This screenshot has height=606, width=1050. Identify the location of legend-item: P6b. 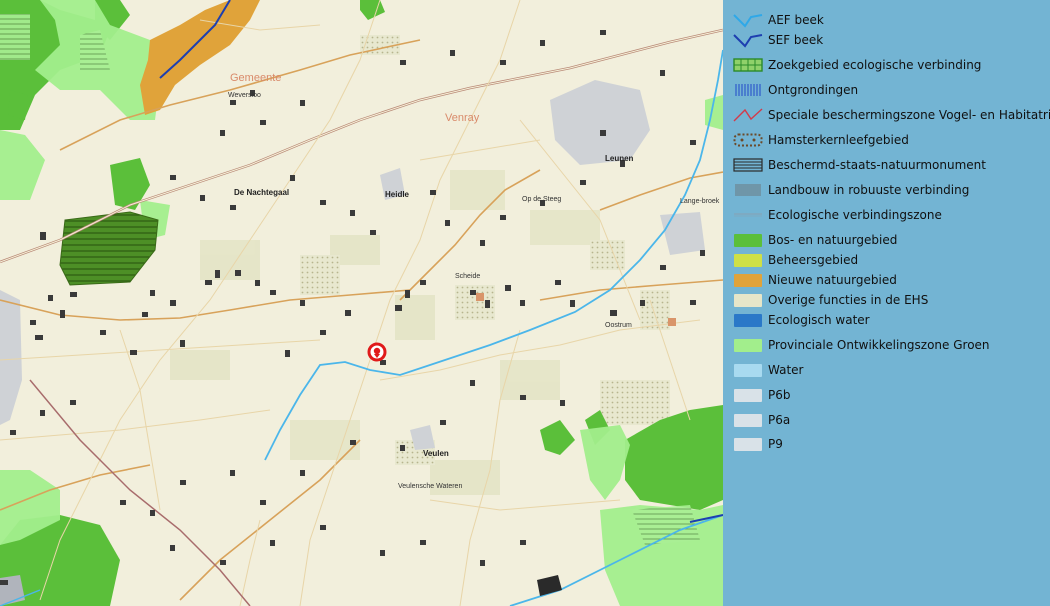
(762, 395).